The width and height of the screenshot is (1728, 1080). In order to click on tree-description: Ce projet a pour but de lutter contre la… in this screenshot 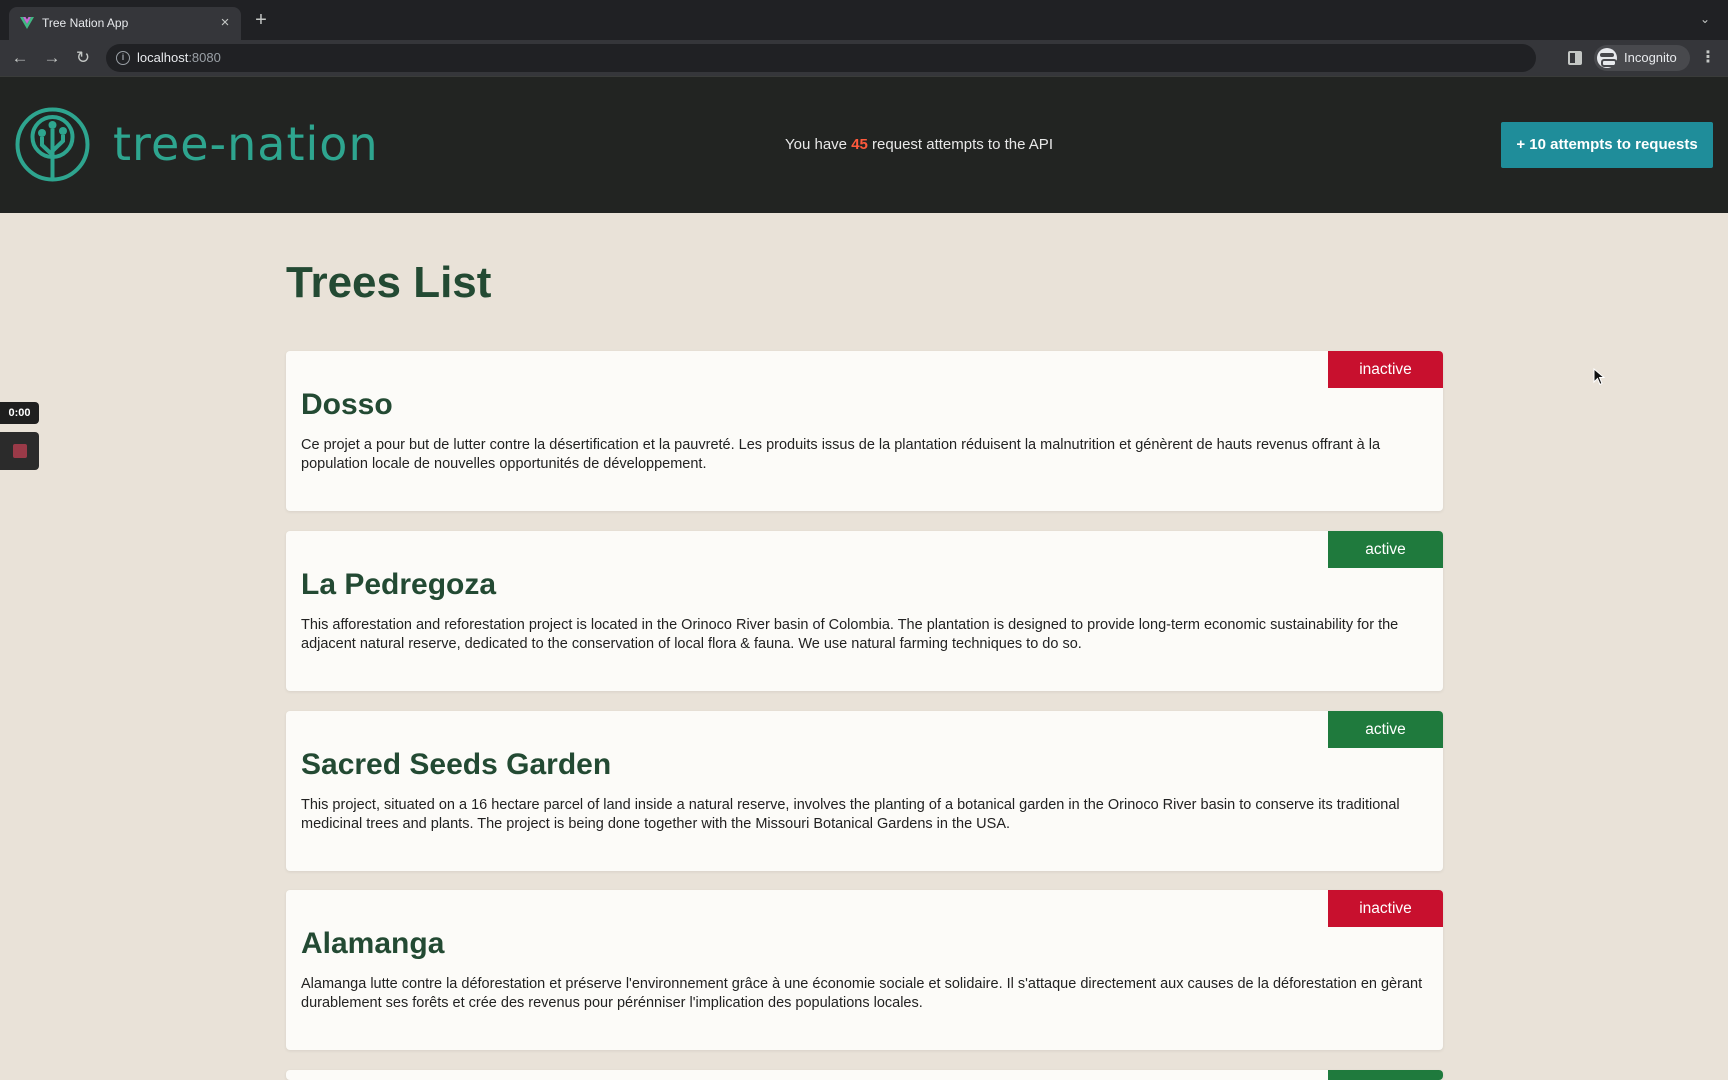, I will do `click(841, 454)`.